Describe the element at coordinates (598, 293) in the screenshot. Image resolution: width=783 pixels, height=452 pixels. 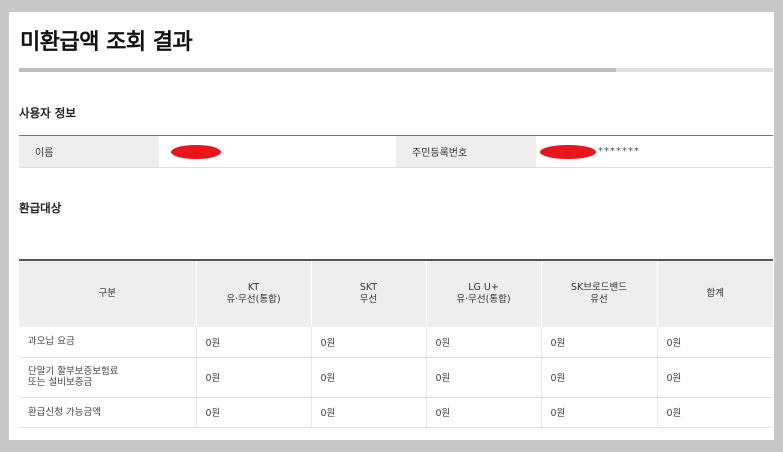
I see `col-header-skb: SK브로드밴드 유선` at that location.